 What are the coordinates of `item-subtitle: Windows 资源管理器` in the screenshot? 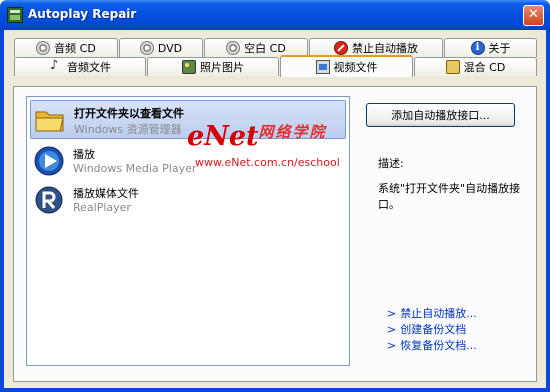 It's located at (128, 129).